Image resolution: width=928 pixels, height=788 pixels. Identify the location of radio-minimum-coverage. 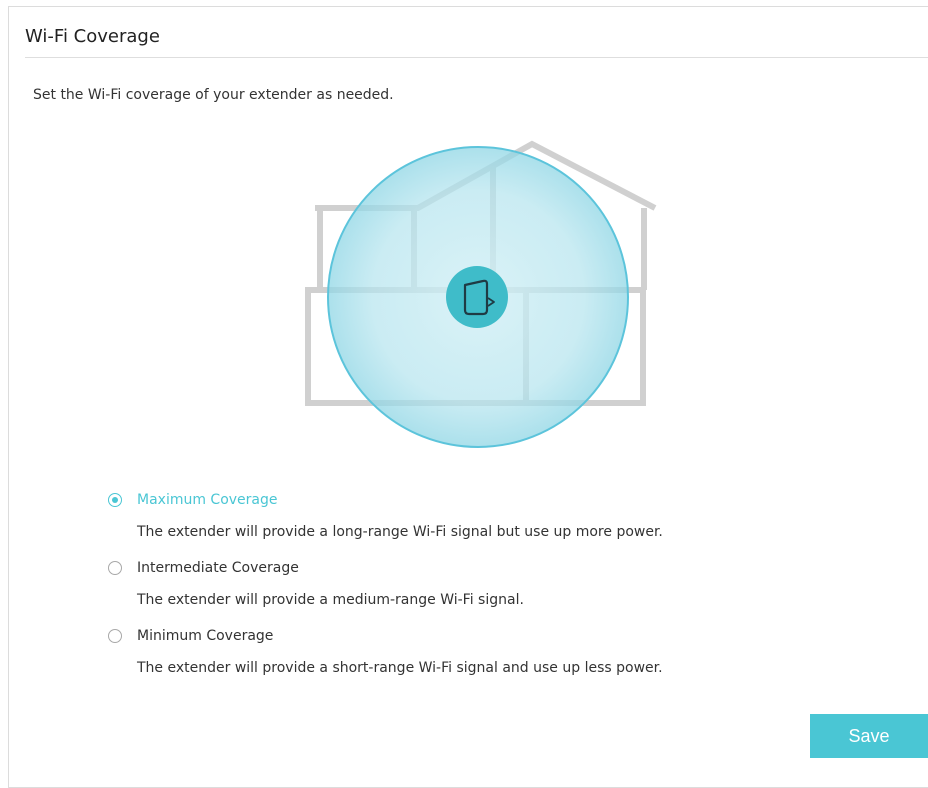
(115, 636).